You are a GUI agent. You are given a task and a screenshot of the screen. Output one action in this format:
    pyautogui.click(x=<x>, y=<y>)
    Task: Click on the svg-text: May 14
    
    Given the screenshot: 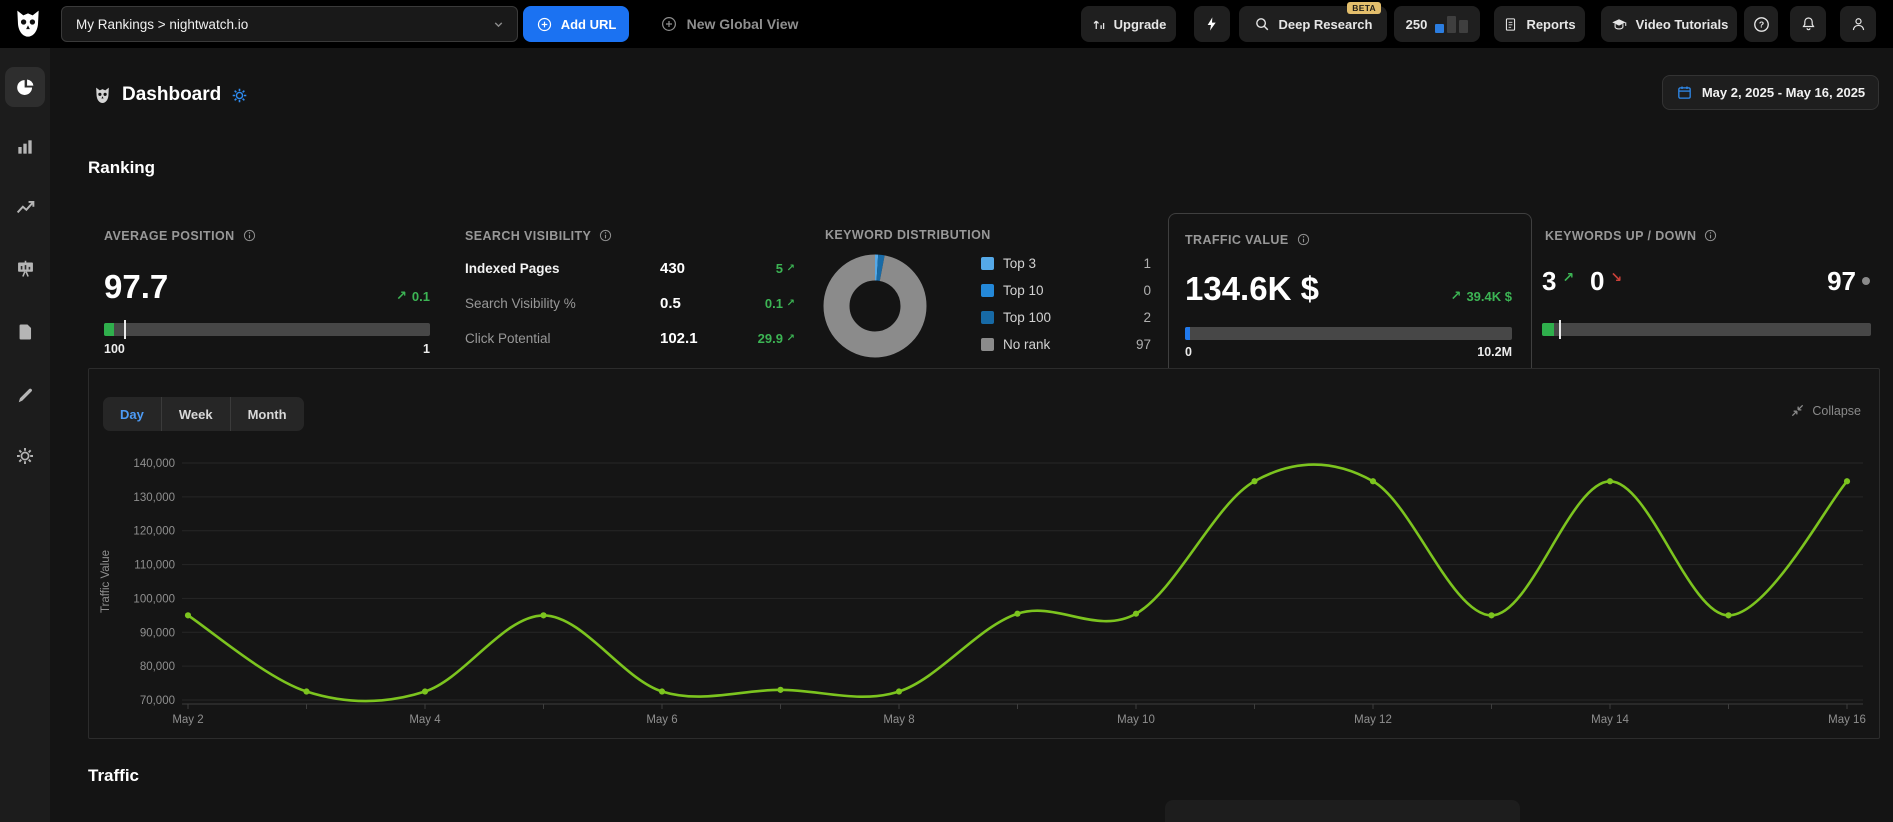 What is the action you would take?
    pyautogui.click(x=1610, y=720)
    